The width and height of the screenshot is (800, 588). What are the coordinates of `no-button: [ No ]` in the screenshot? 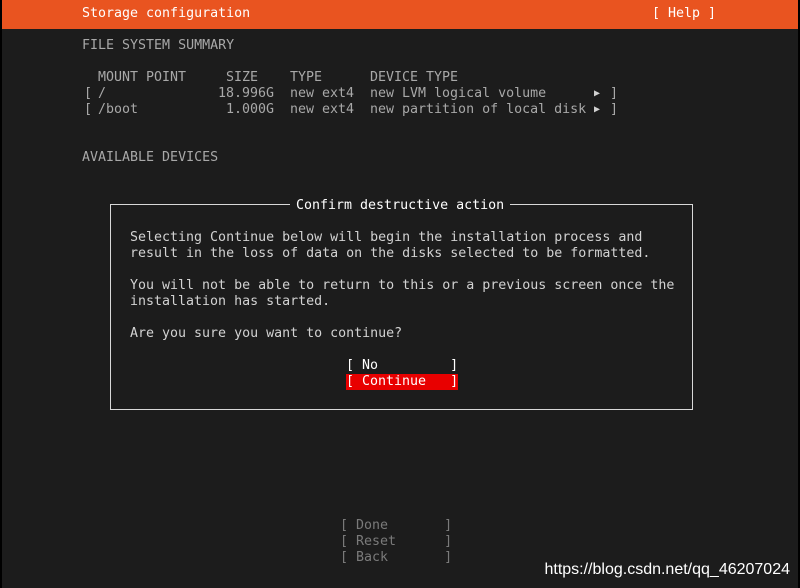 It's located at (402, 366).